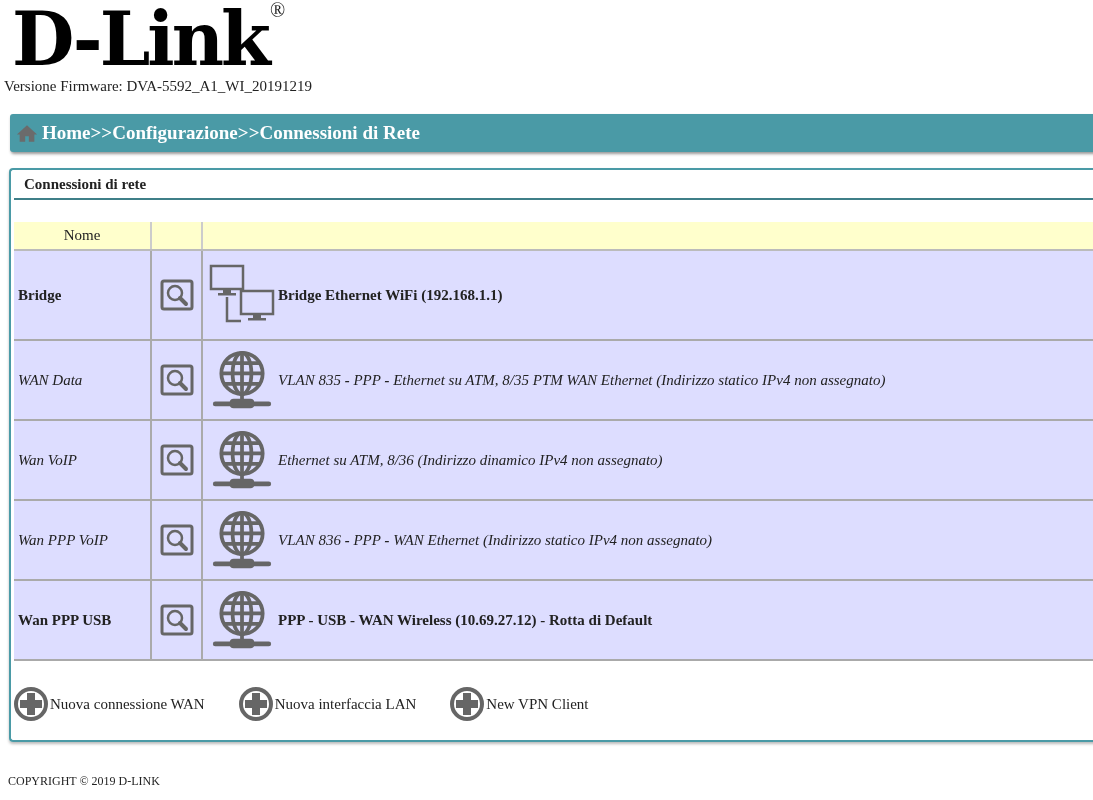 Image resolution: width=1093 pixels, height=800 pixels. I want to click on add-connection-button: New VPN Client, so click(519, 704).